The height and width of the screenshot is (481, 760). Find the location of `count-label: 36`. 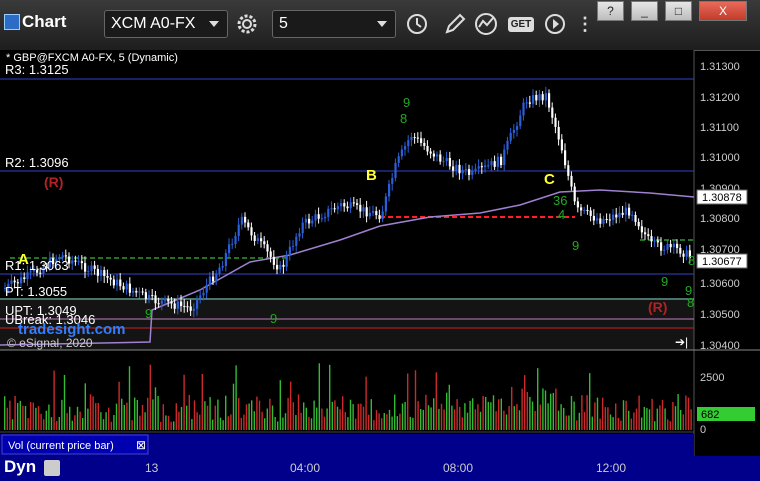

count-label: 36 is located at coordinates (560, 200).